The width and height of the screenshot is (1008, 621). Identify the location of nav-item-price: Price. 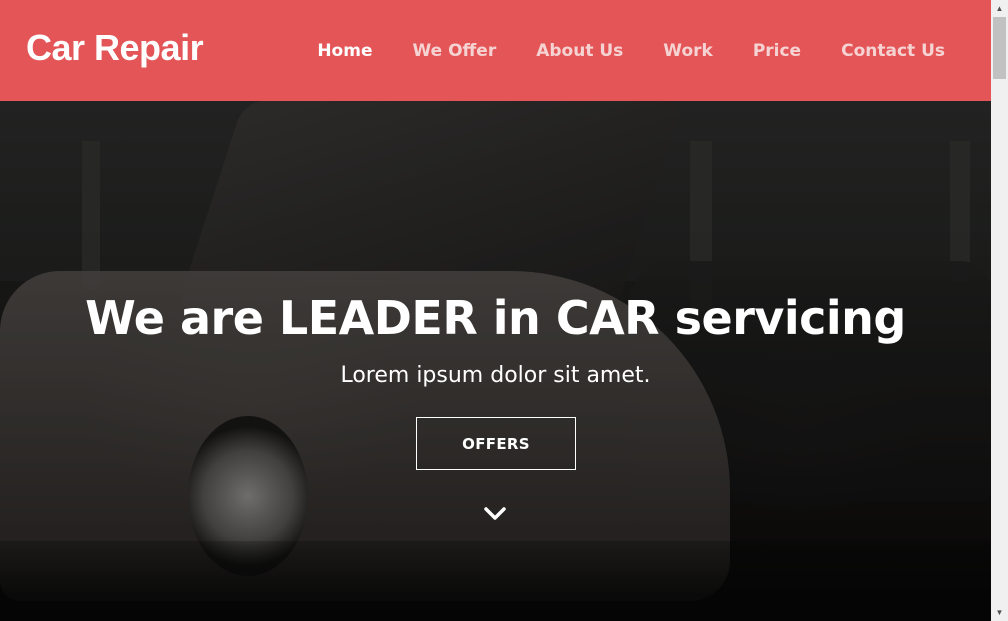
(777, 51).